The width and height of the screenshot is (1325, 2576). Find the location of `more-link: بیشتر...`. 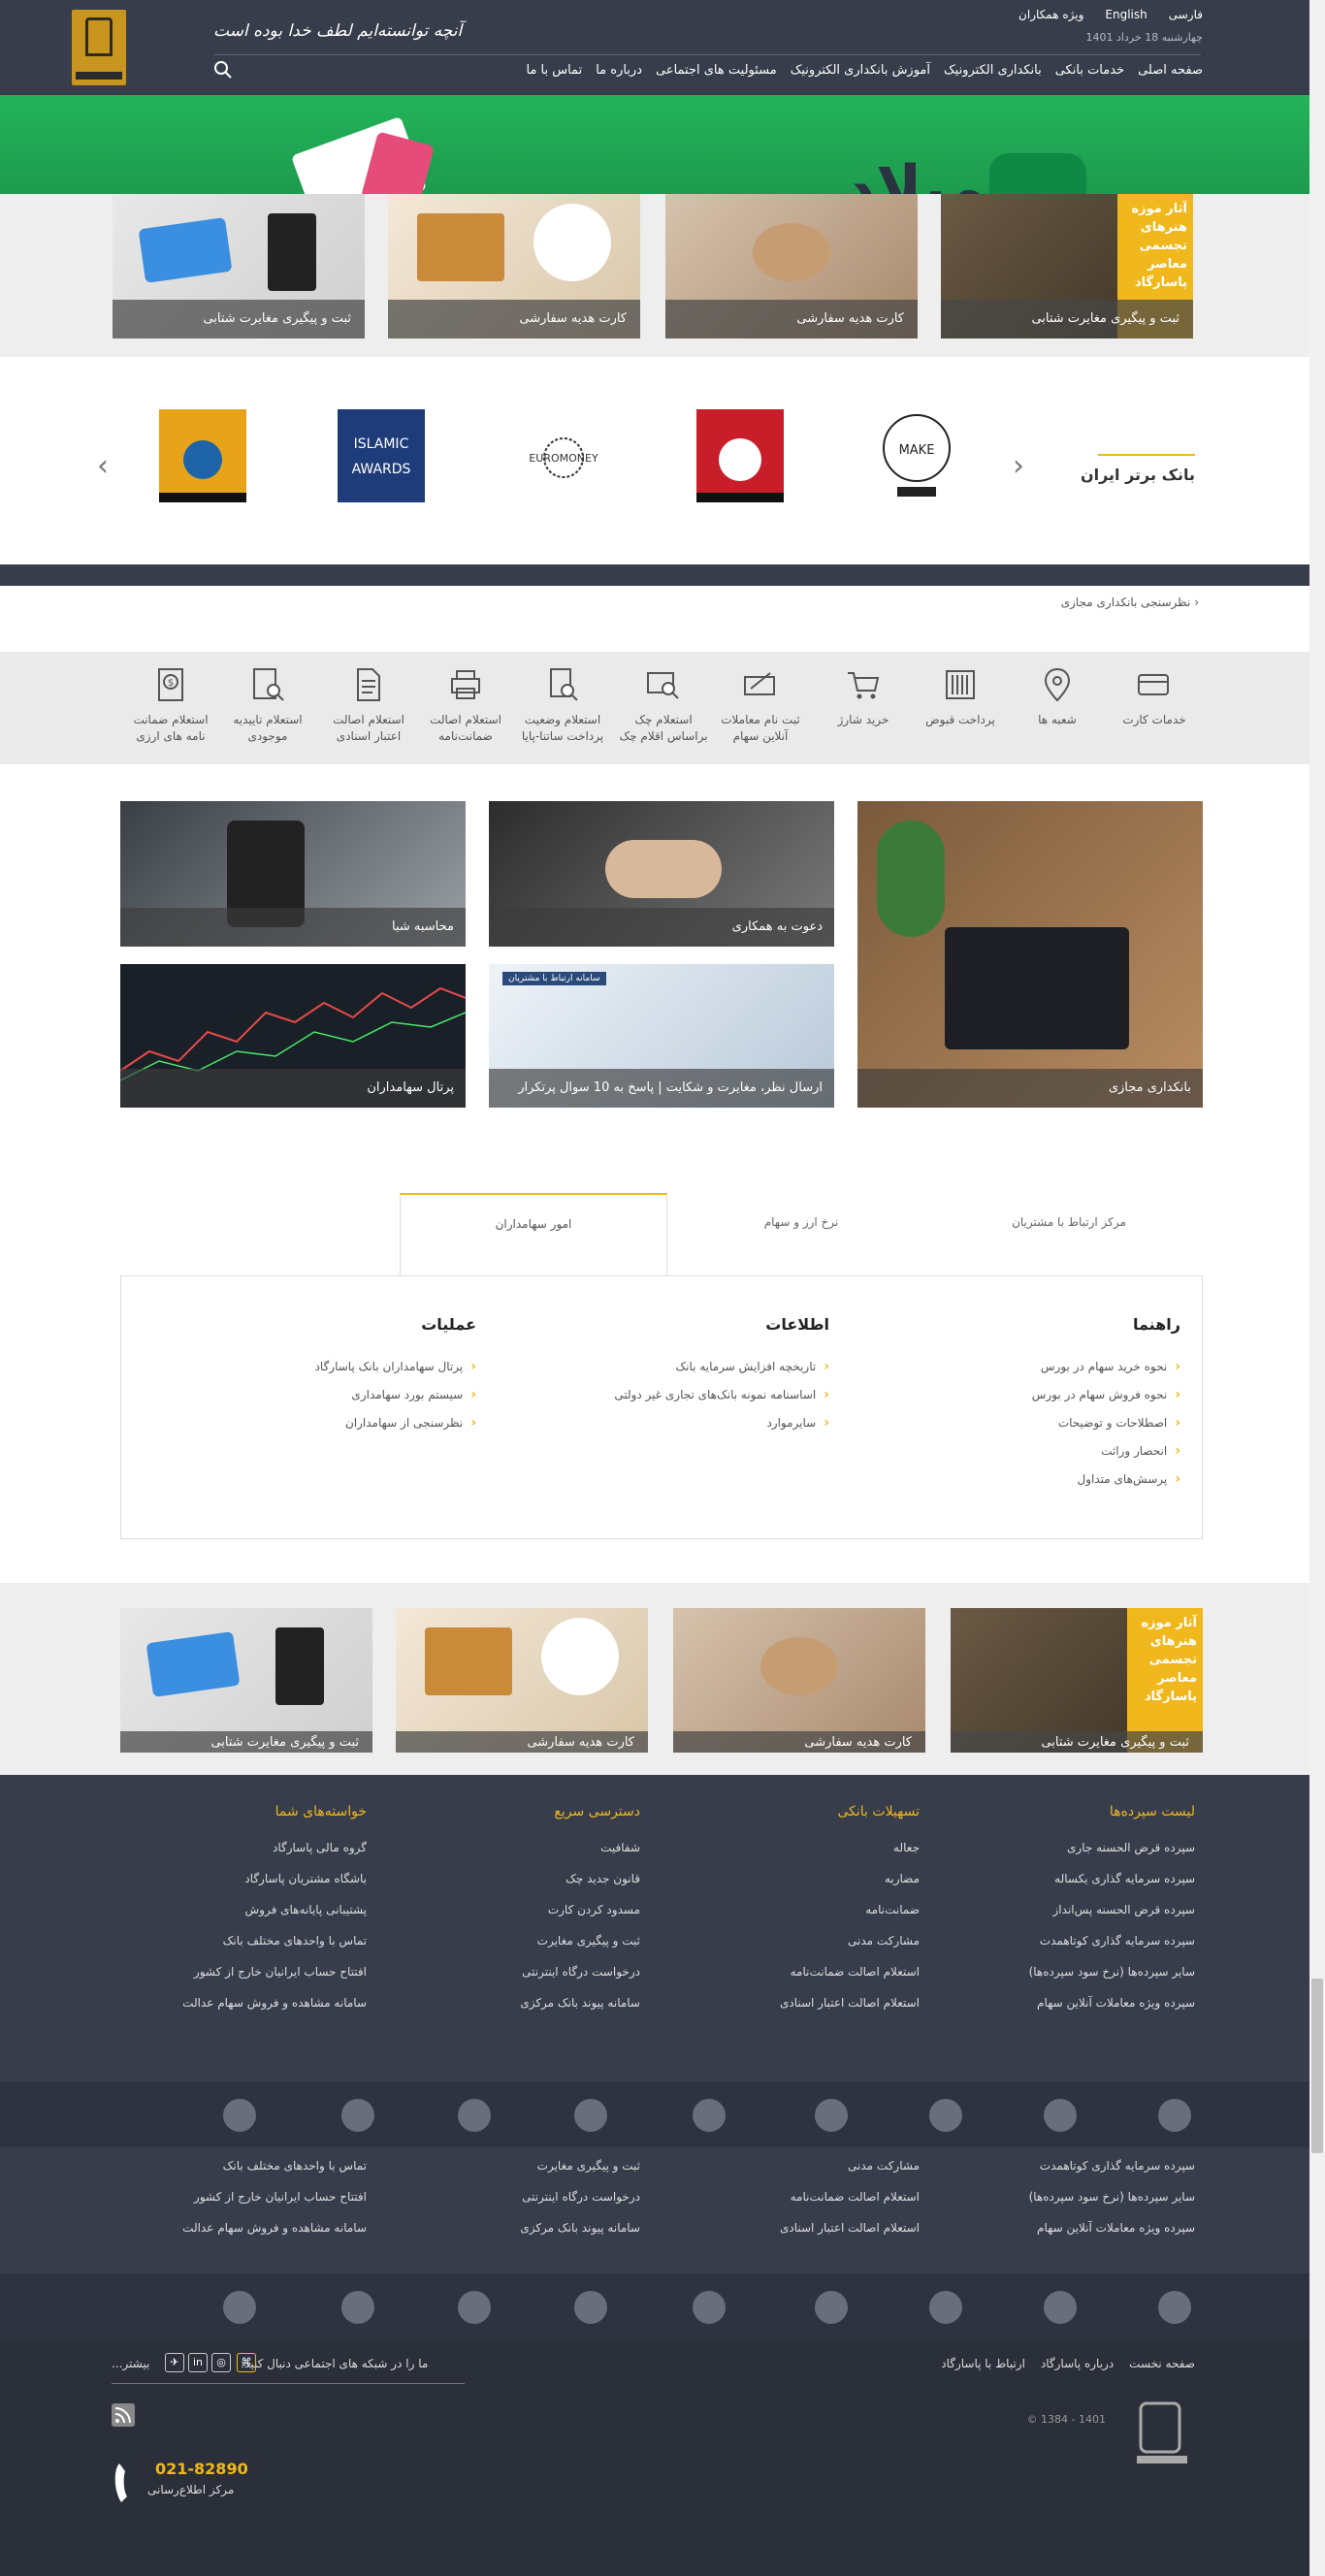

more-link: بیشتر... is located at coordinates (131, 2363).